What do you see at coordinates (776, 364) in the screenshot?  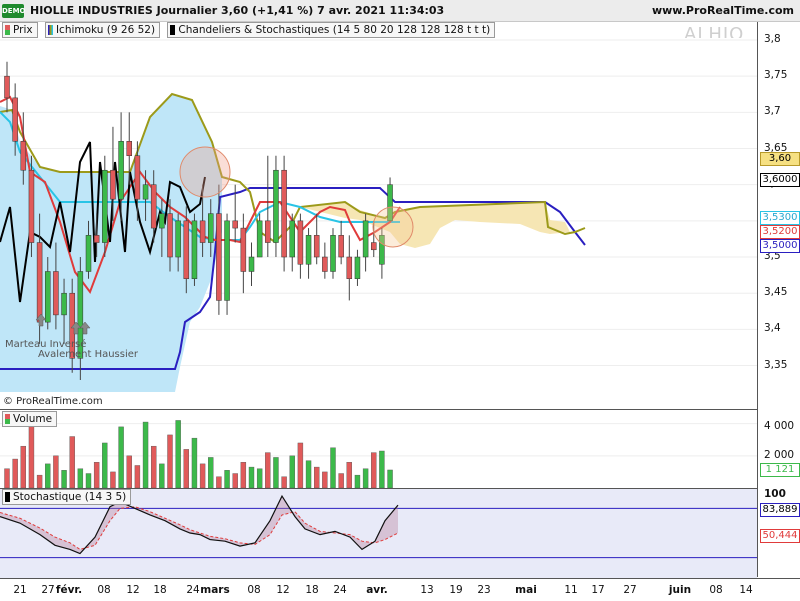 I see `price-tick-label: 3,35` at bounding box center [776, 364].